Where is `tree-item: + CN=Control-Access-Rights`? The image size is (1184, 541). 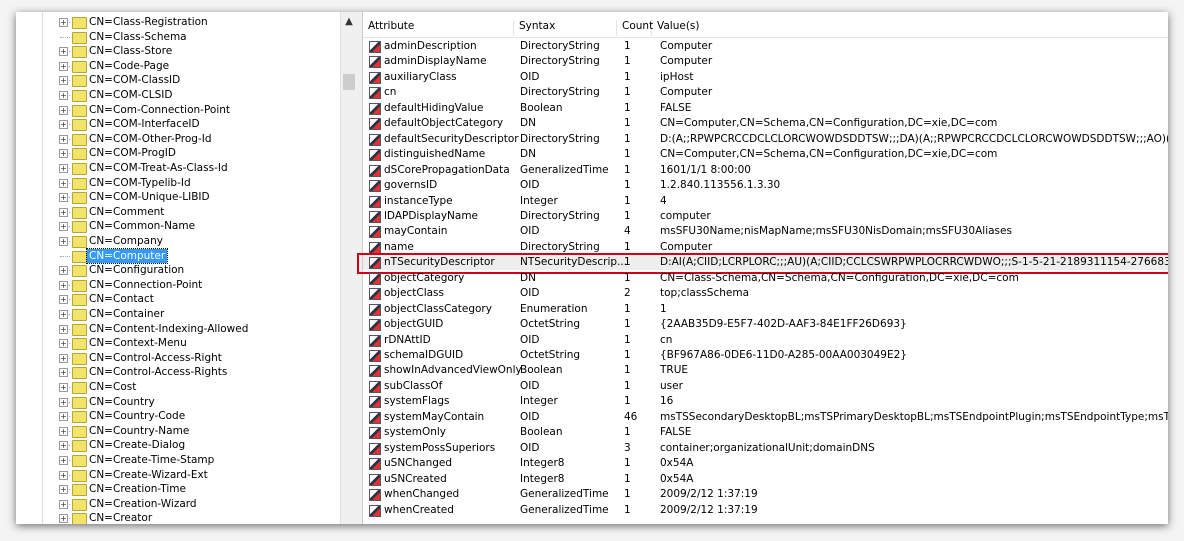
tree-item: + CN=Control-Access-Rights is located at coordinates (193, 372).